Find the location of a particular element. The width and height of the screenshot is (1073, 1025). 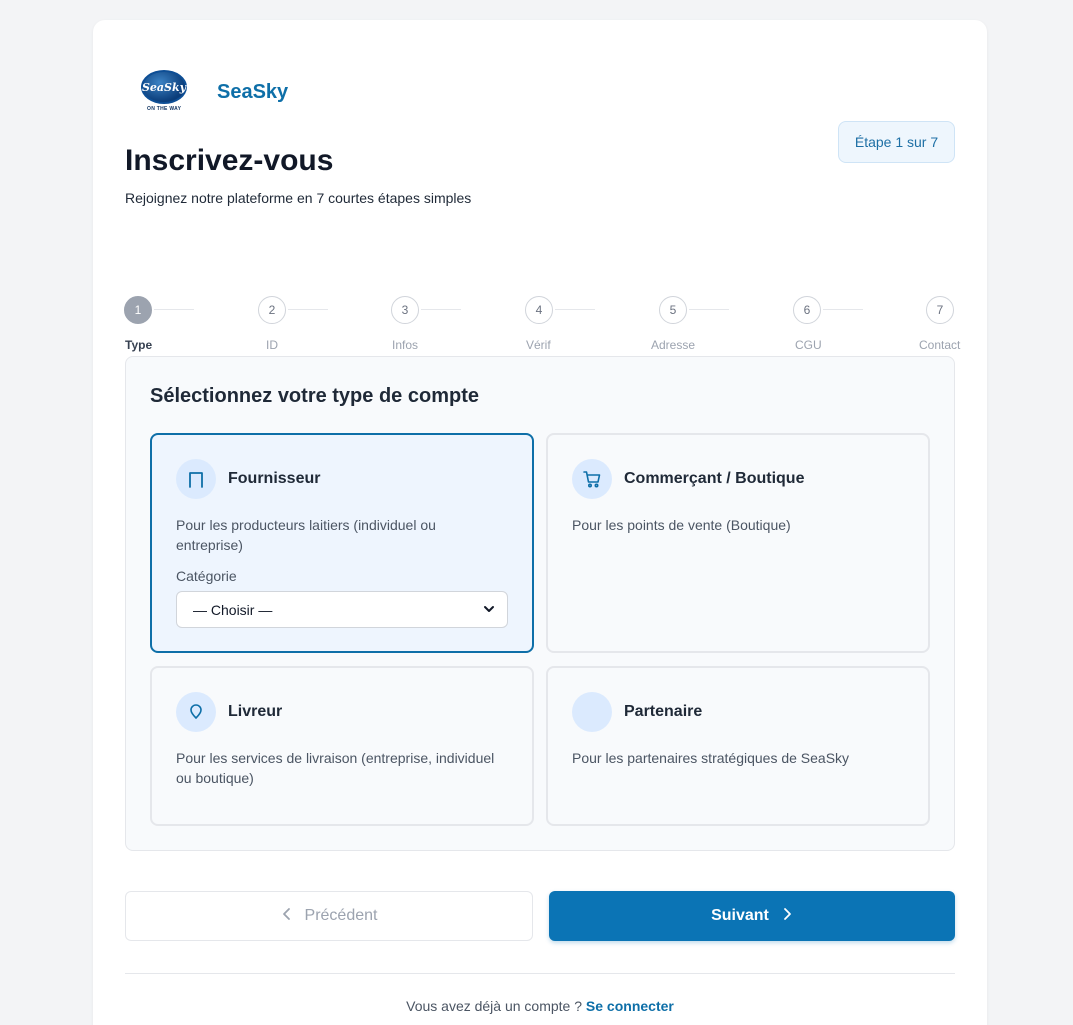

option-title: Fournisseur is located at coordinates (274, 478).